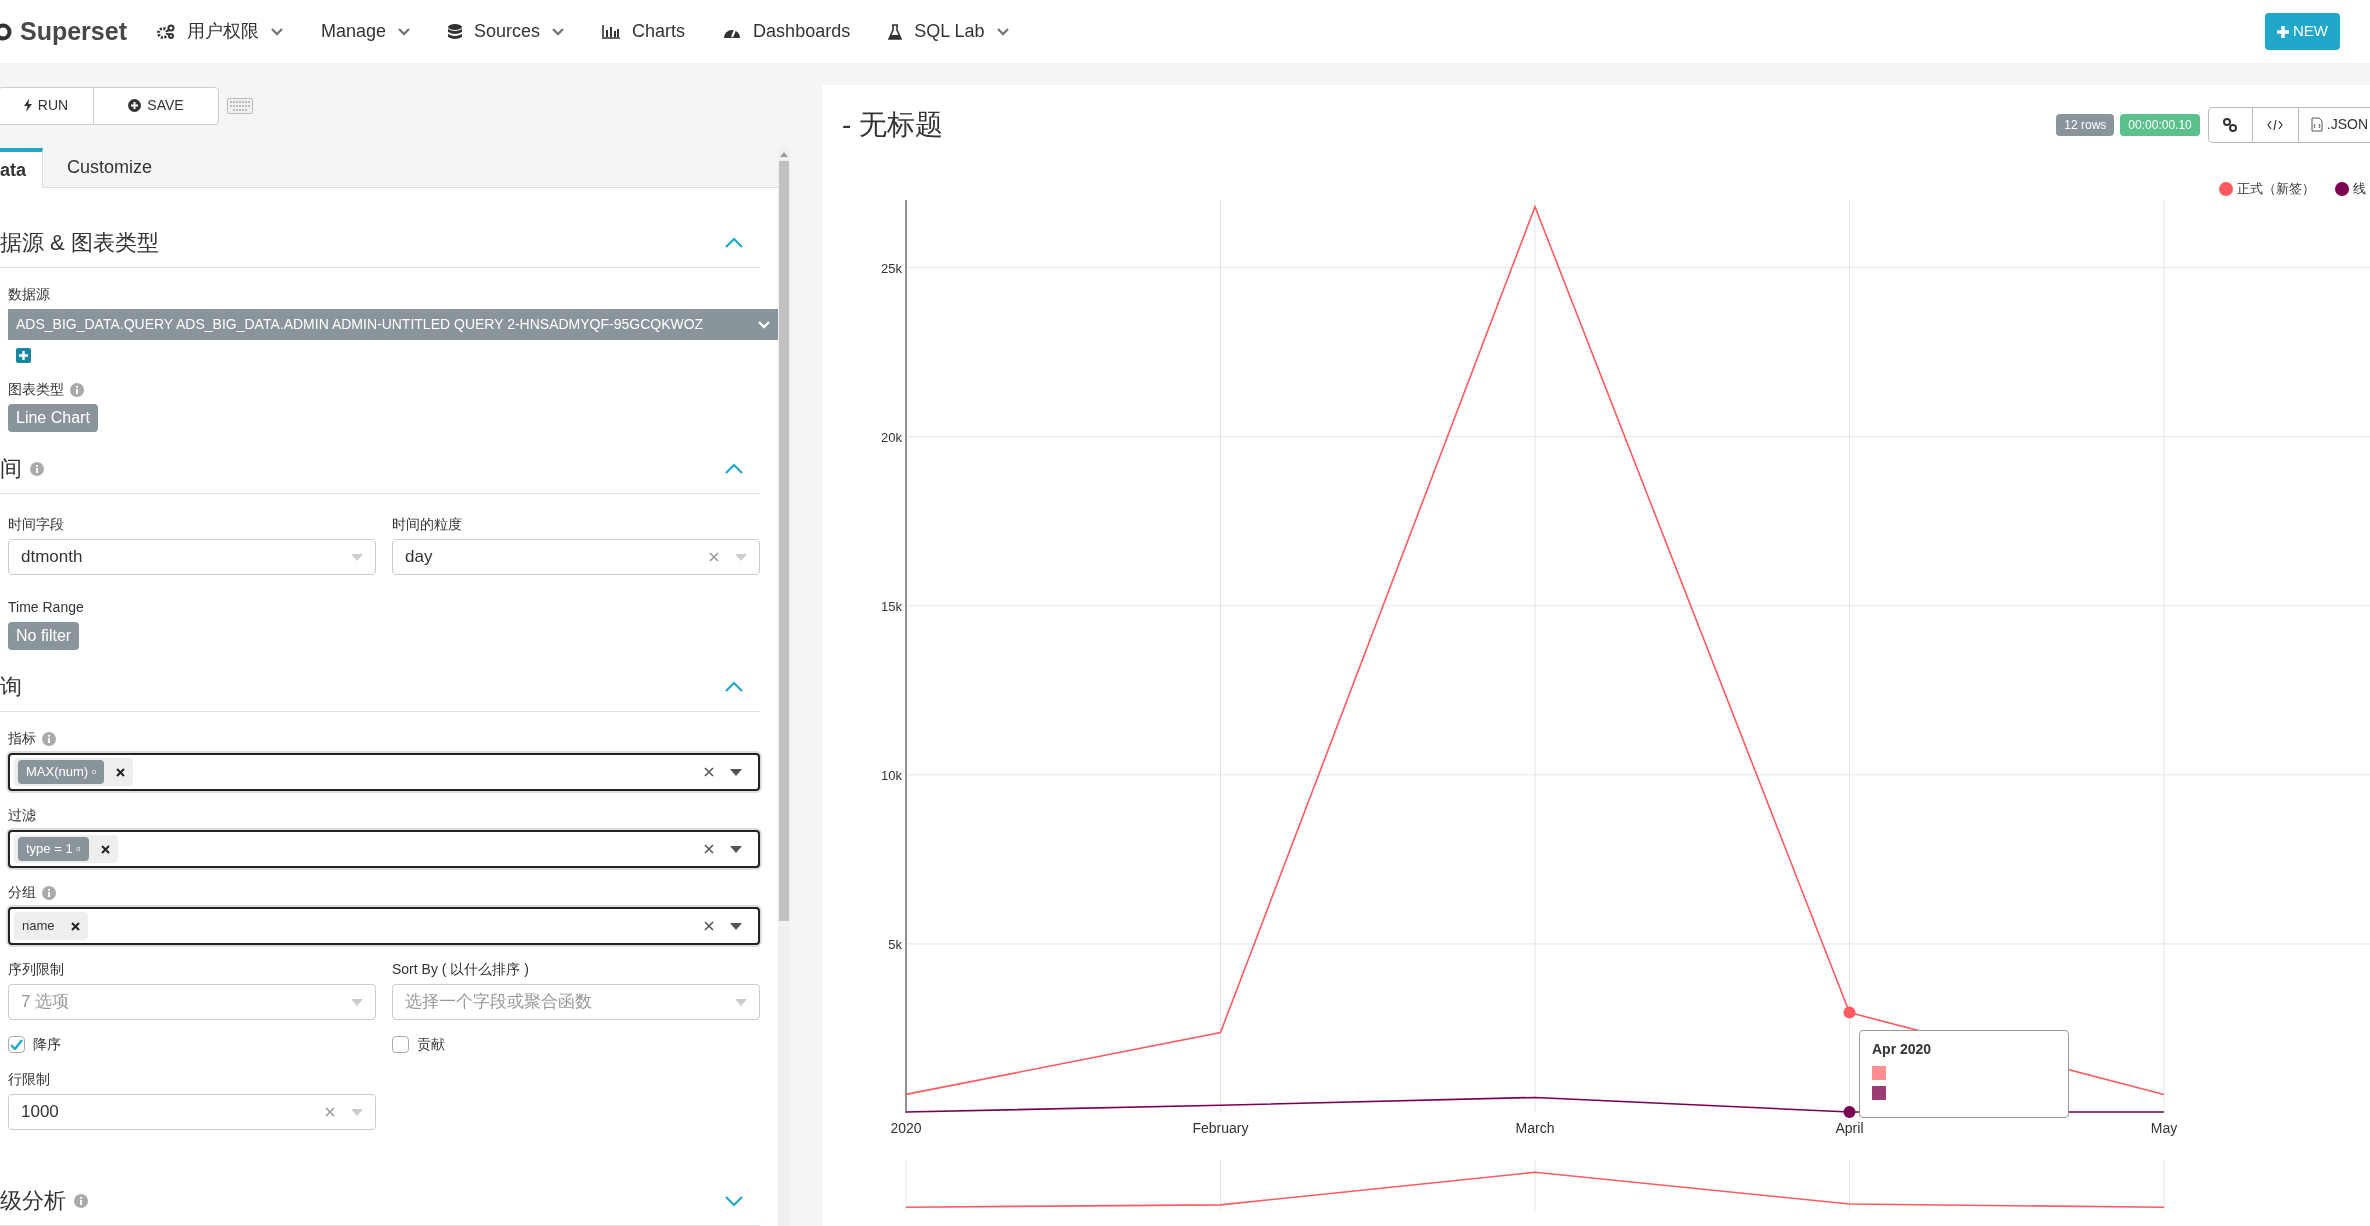  What do you see at coordinates (895, 31) in the screenshot?
I see `flask-icon` at bounding box center [895, 31].